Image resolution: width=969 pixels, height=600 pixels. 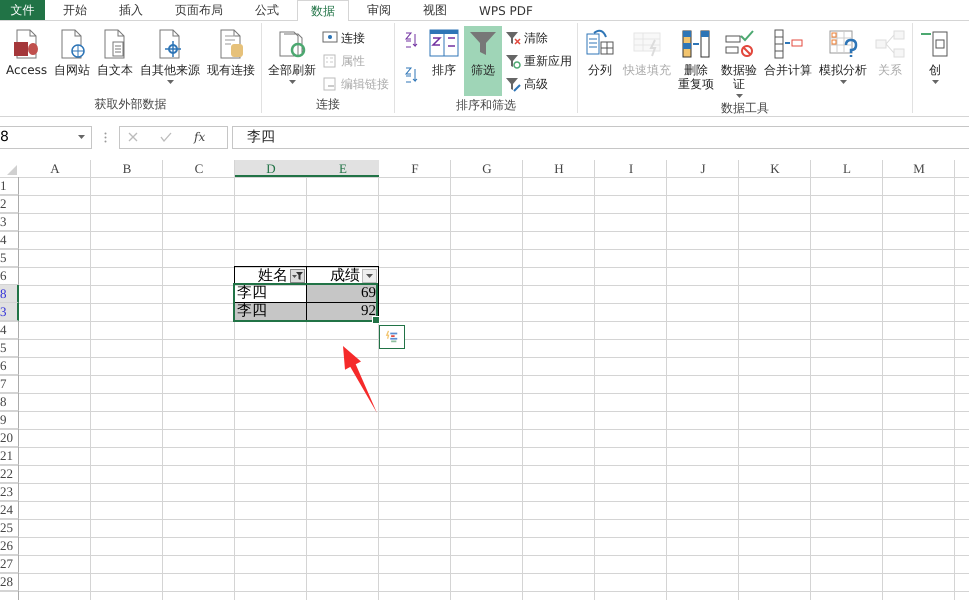 I want to click on relationships-icon, so click(x=890, y=44).